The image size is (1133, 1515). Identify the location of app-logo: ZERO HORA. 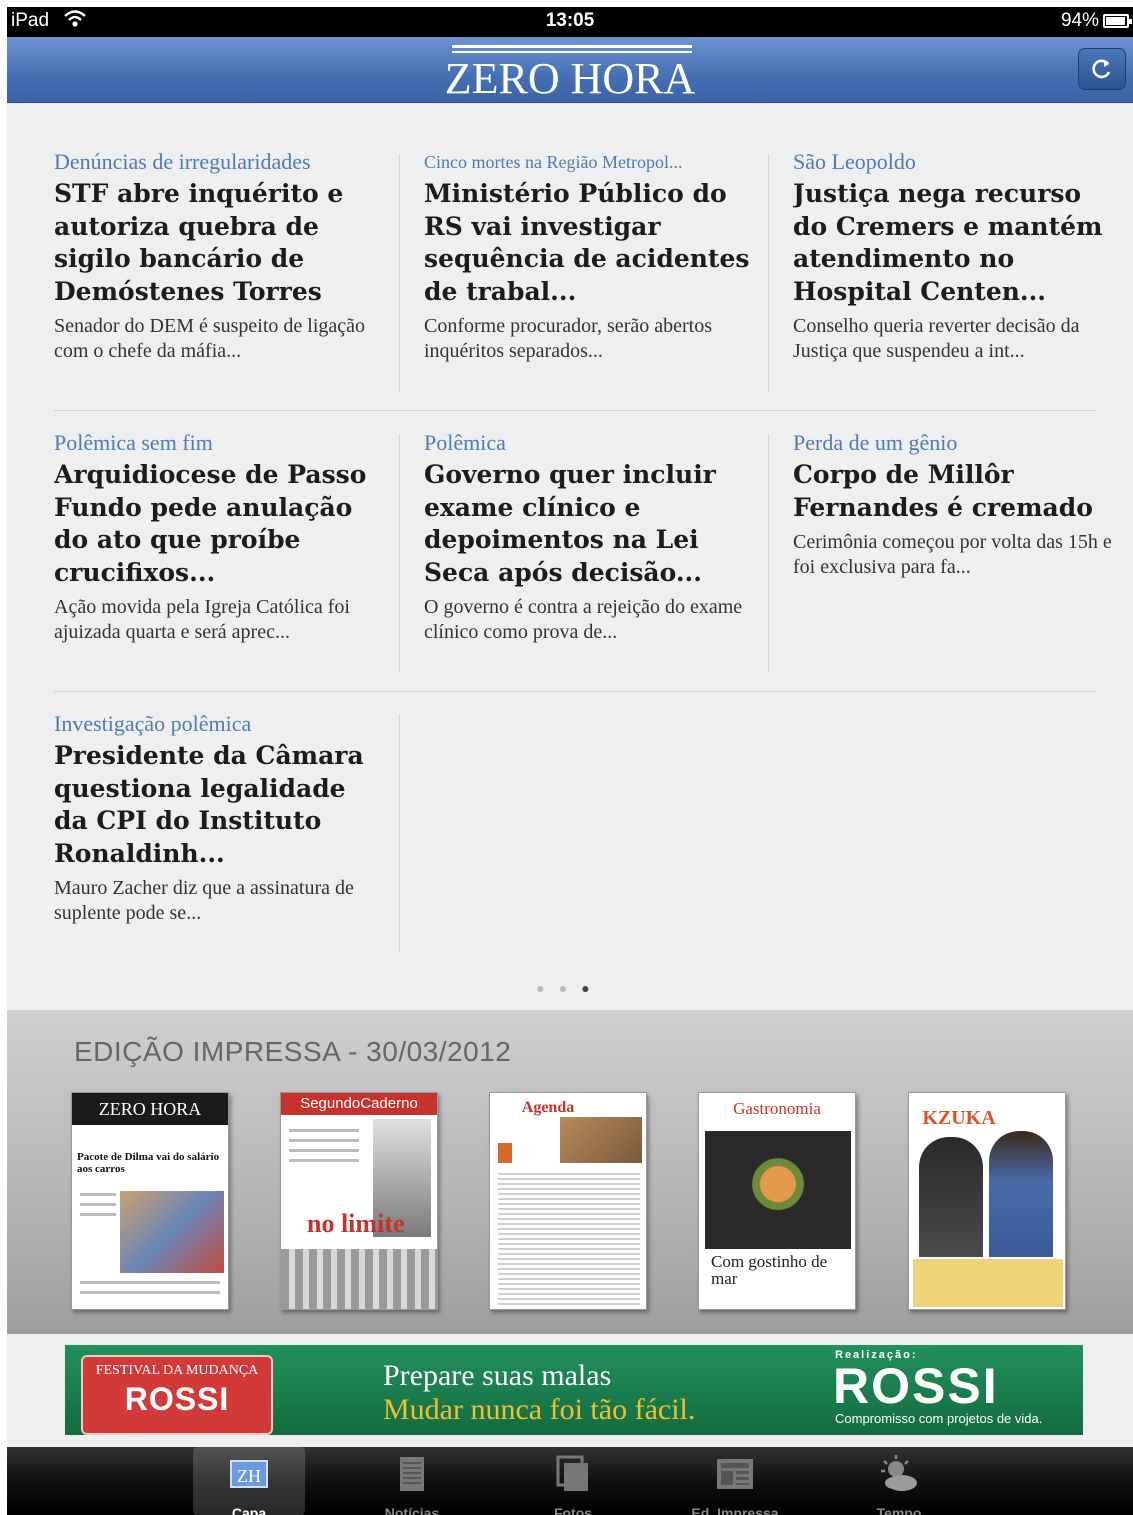
(570, 78).